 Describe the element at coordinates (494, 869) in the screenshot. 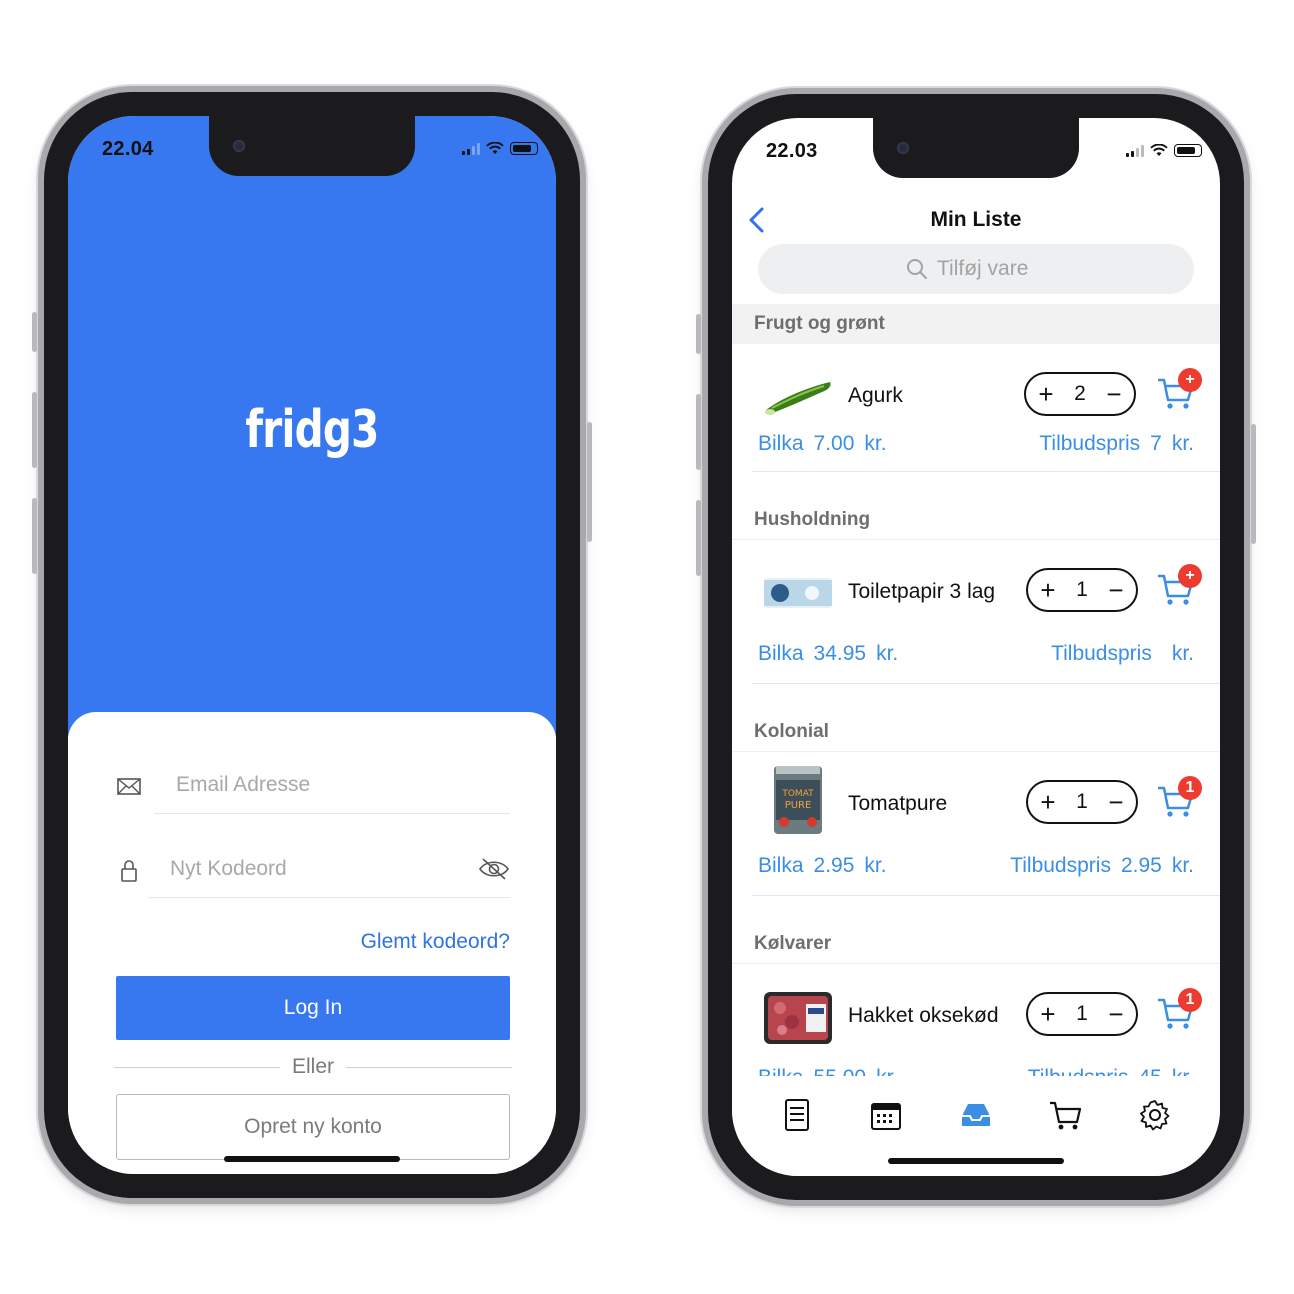

I see `eye-off-icon` at that location.